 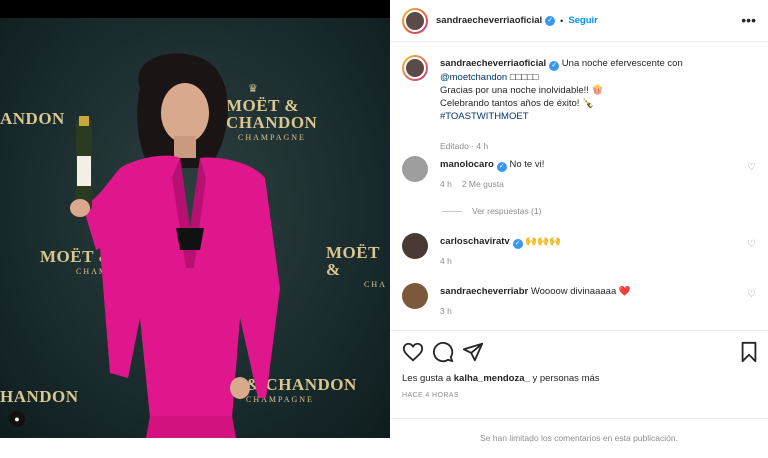 What do you see at coordinates (500, 242) in the screenshot?
I see `comment-text: carloschaviratv ✓ 🙌🙌🙌` at bounding box center [500, 242].